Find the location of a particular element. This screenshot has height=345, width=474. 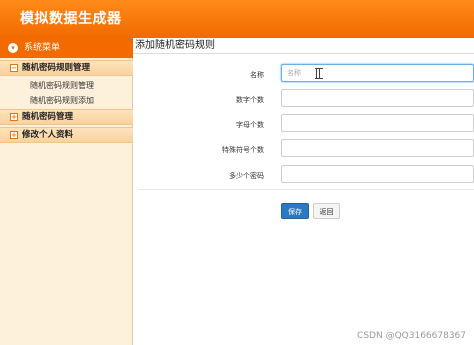

collapse-icon: − is located at coordinates (14, 68).